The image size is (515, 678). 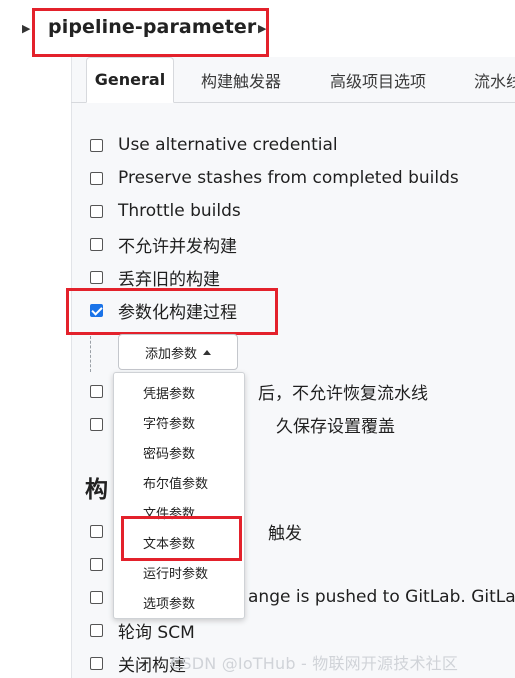 I want to click on option-preserve-stashes: Preserve stashes from completed builds, so click(x=274, y=178).